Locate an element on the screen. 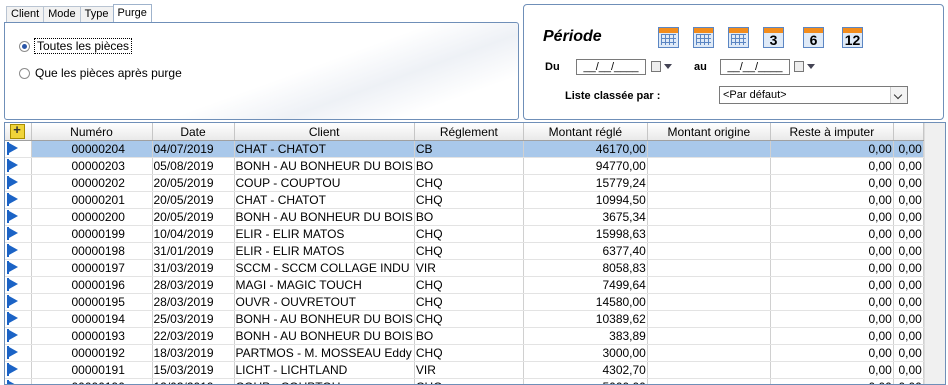 The height and width of the screenshot is (385, 948). cell-montant-regle: 3000,00 is located at coordinates (585, 353).